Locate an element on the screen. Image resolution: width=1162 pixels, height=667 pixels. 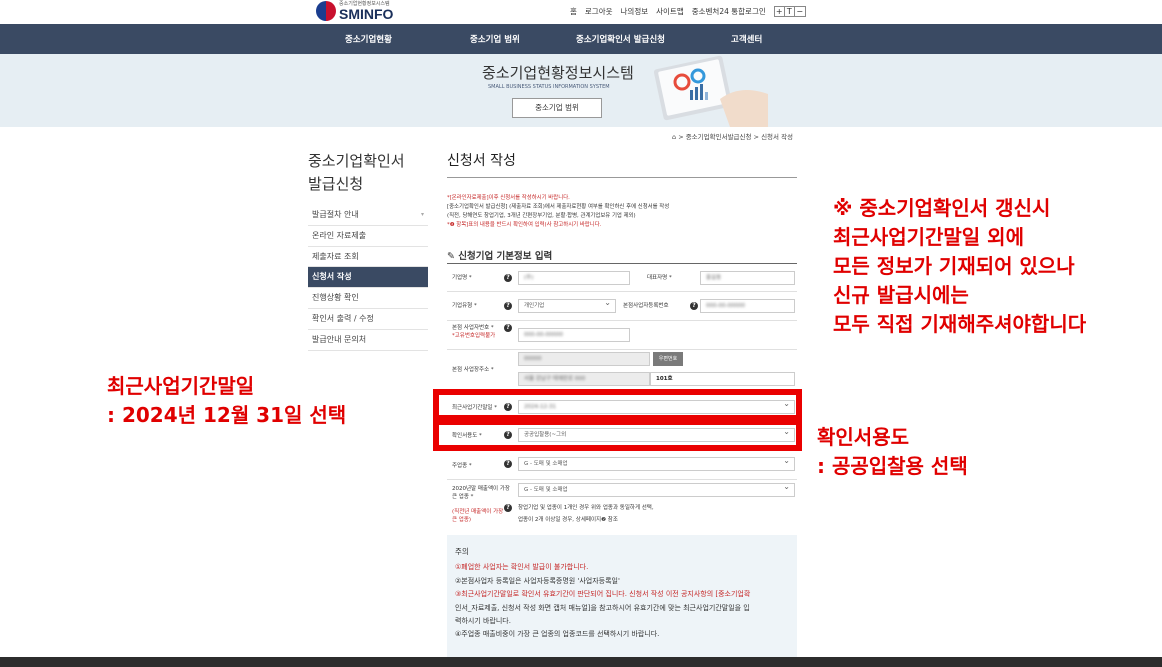
address-main-value: 서울 강남구 테헤란로 000 is located at coordinates (555, 379).